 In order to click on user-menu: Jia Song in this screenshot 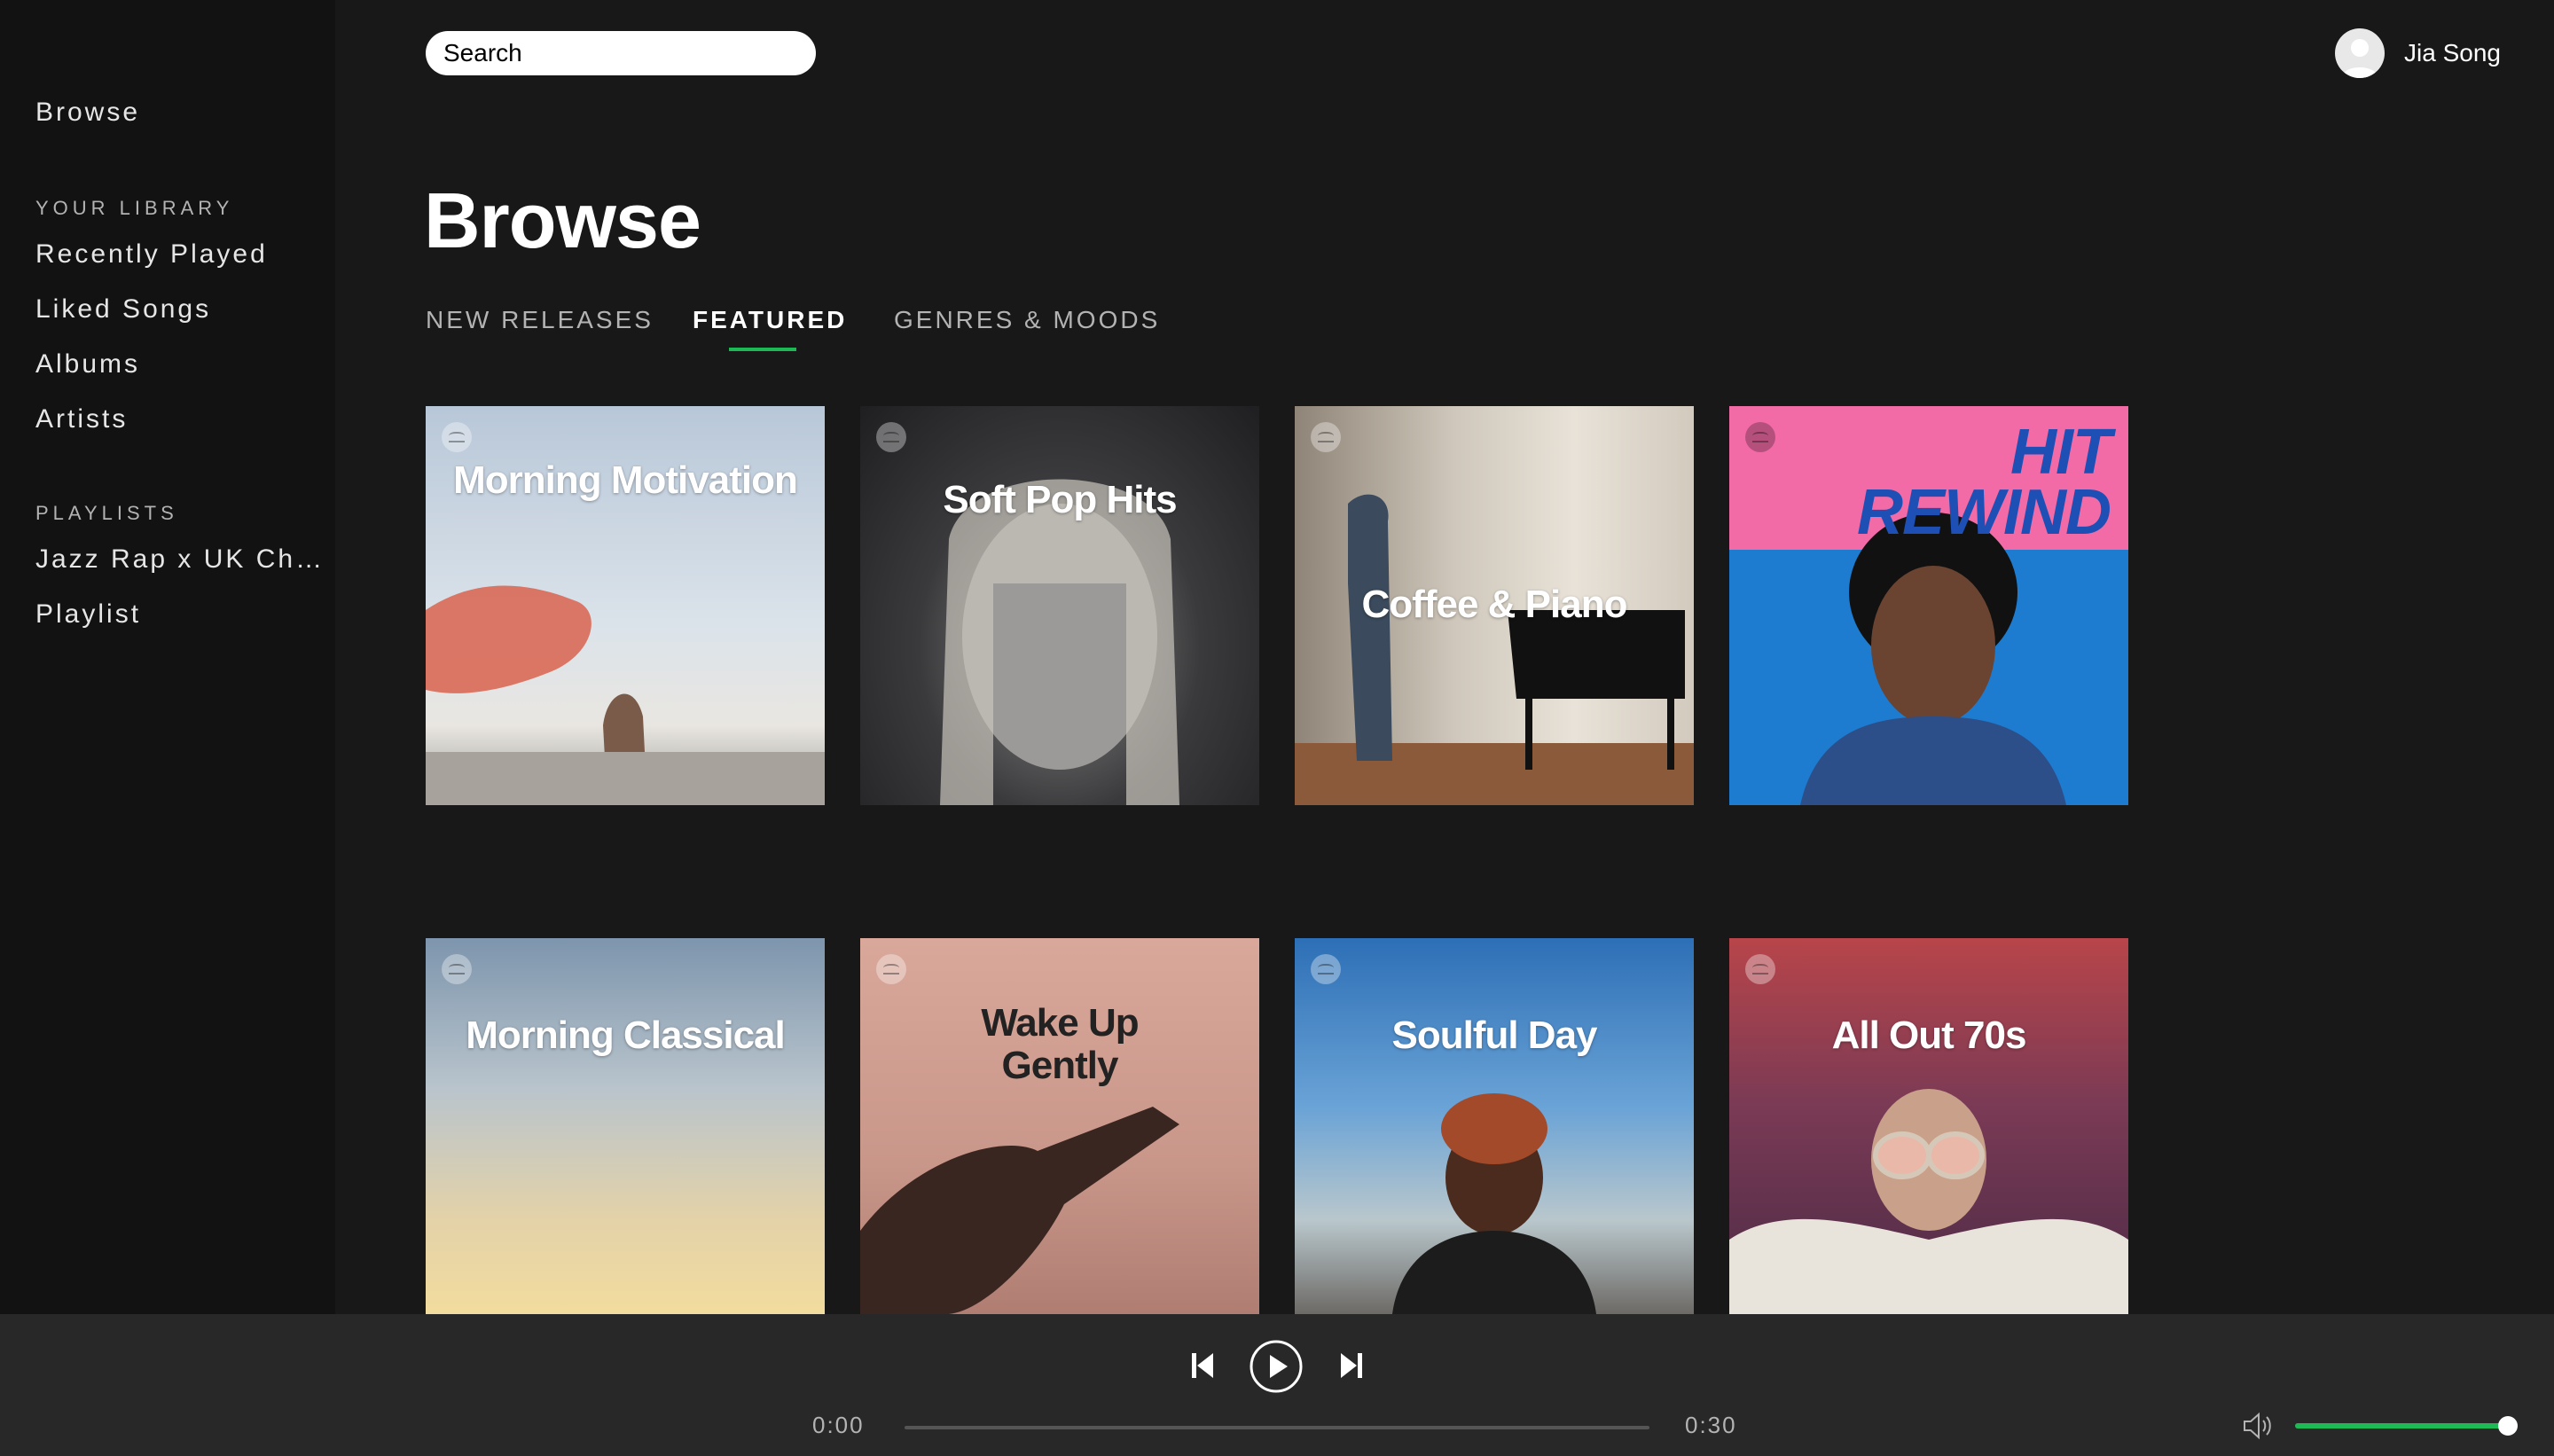, I will do `click(2418, 53)`.